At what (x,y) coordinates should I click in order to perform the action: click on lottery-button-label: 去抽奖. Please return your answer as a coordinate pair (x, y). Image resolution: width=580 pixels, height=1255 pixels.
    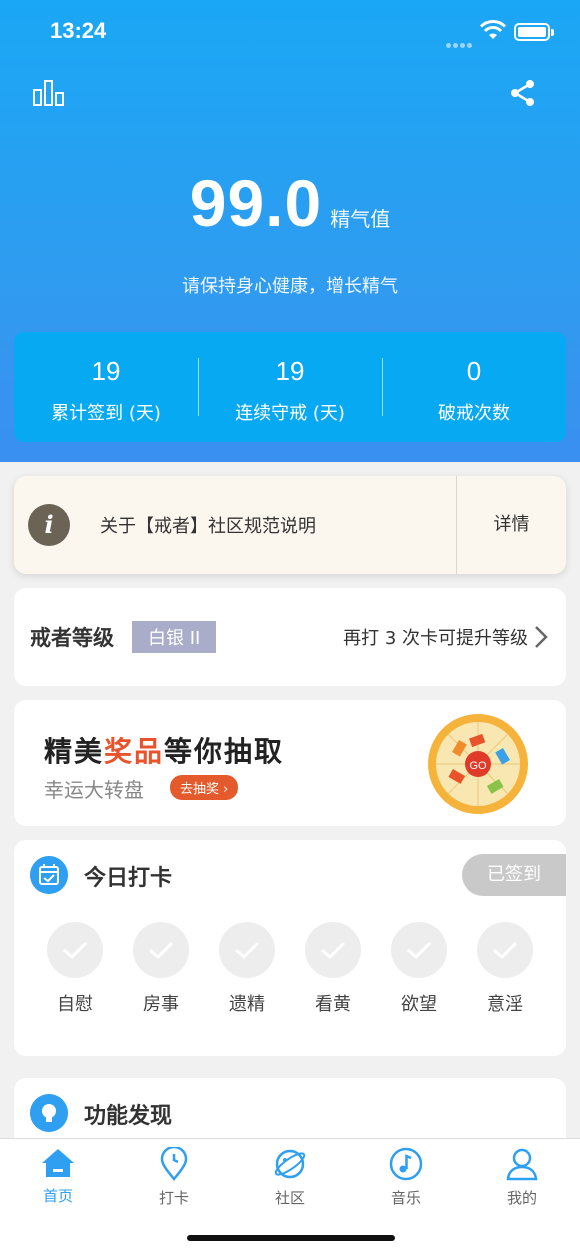
    Looking at the image, I should click on (200, 789).